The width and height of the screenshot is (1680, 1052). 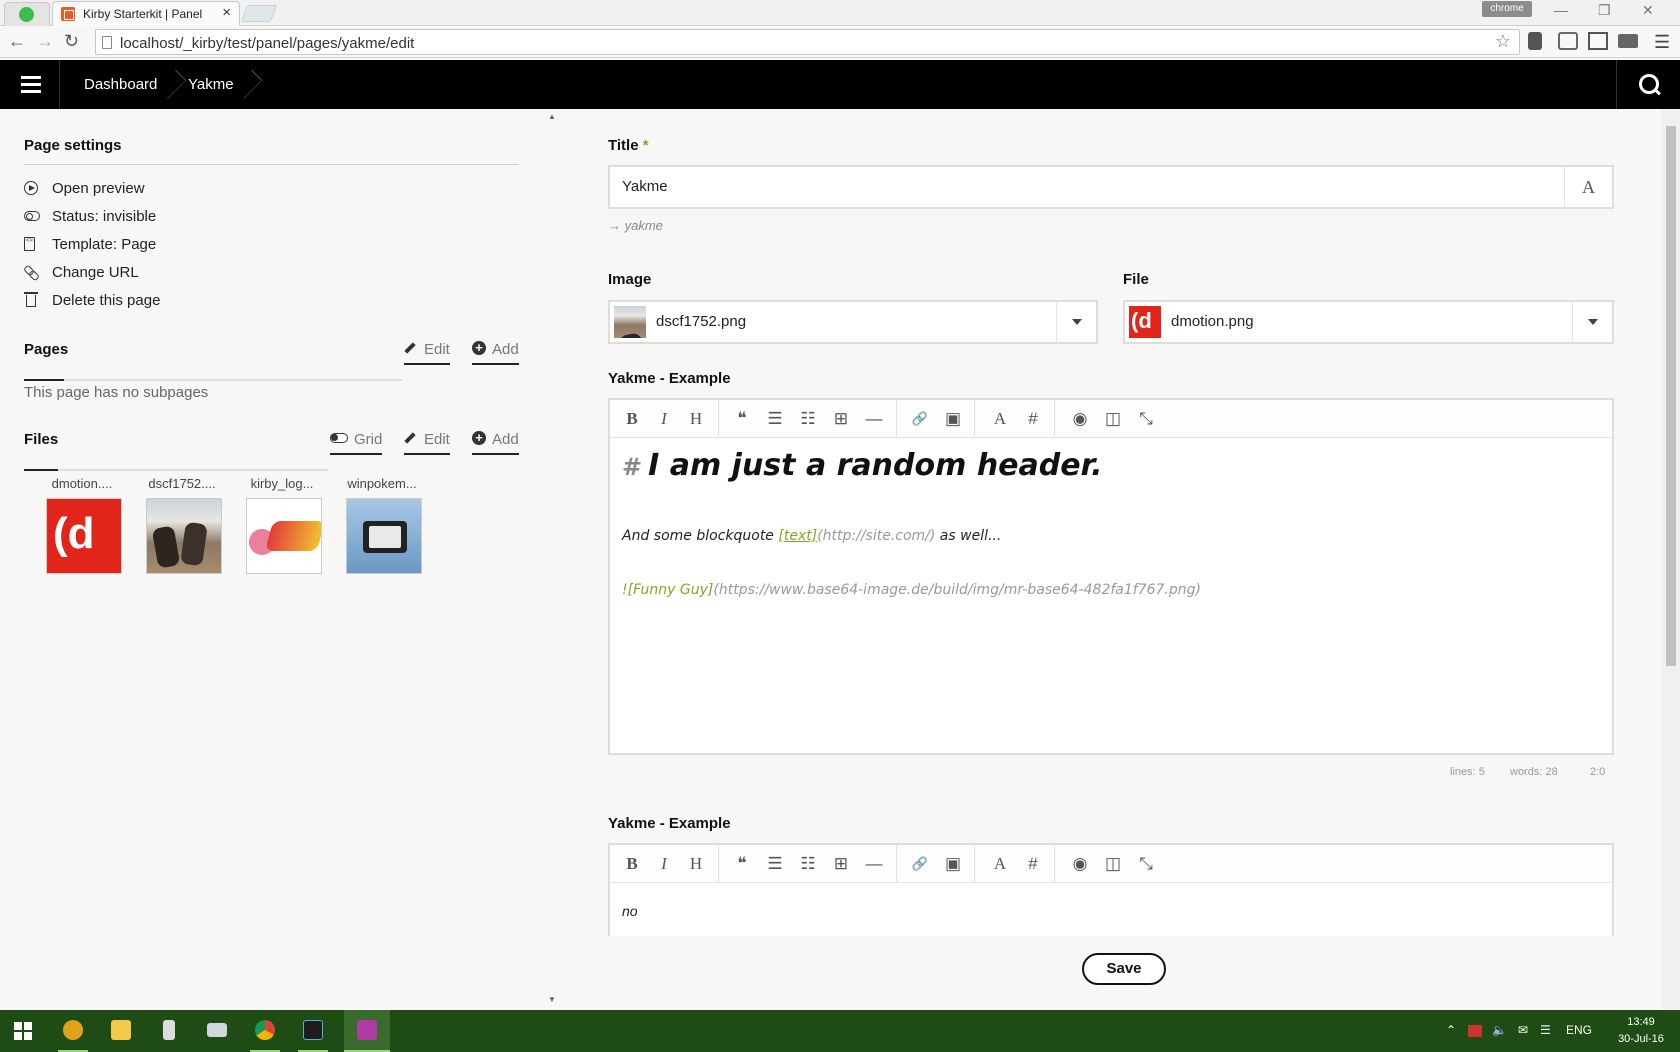 What do you see at coordinates (1545, 1030) in the screenshot?
I see `tray-notification-icon: ☰` at bounding box center [1545, 1030].